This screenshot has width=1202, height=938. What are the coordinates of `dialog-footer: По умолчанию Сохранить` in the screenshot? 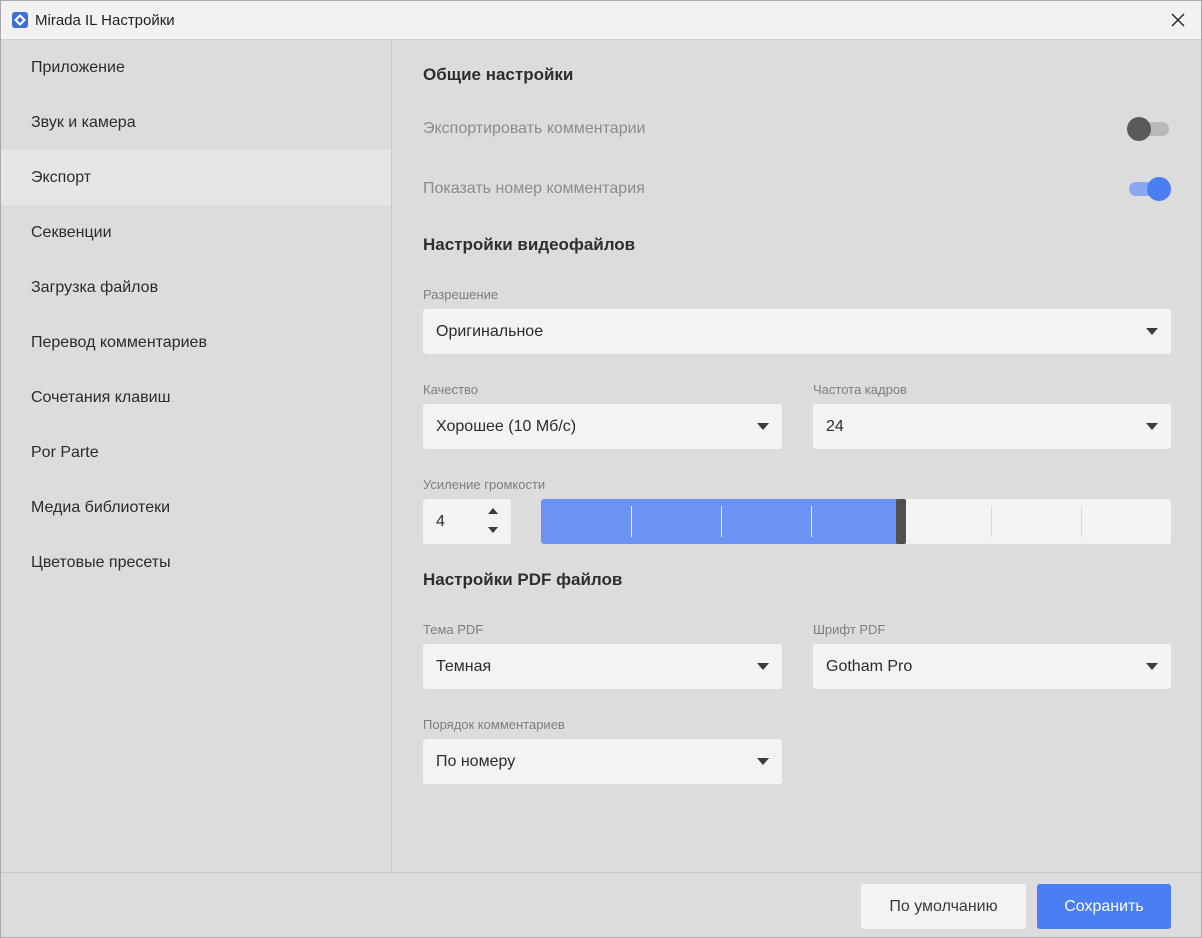 It's located at (601, 905).